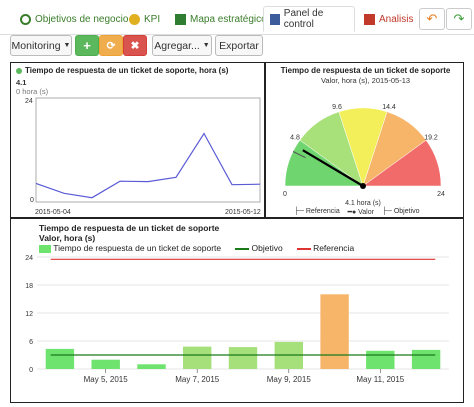 Image resolution: width=474 pixels, height=407 pixels. What do you see at coordinates (25, 19) in the screenshot?
I see `goals-icon` at bounding box center [25, 19].